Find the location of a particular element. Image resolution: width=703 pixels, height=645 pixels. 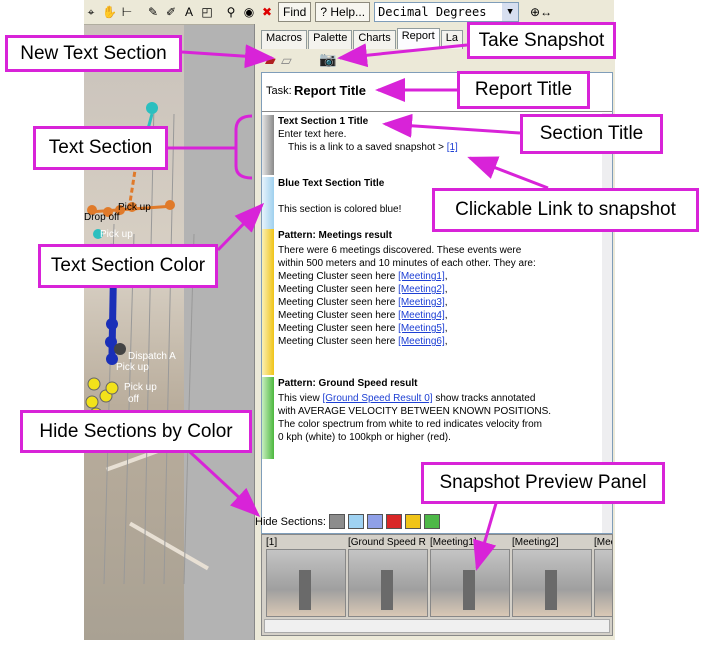

callout-new-text-section: New Text Section is located at coordinates (93, 53).